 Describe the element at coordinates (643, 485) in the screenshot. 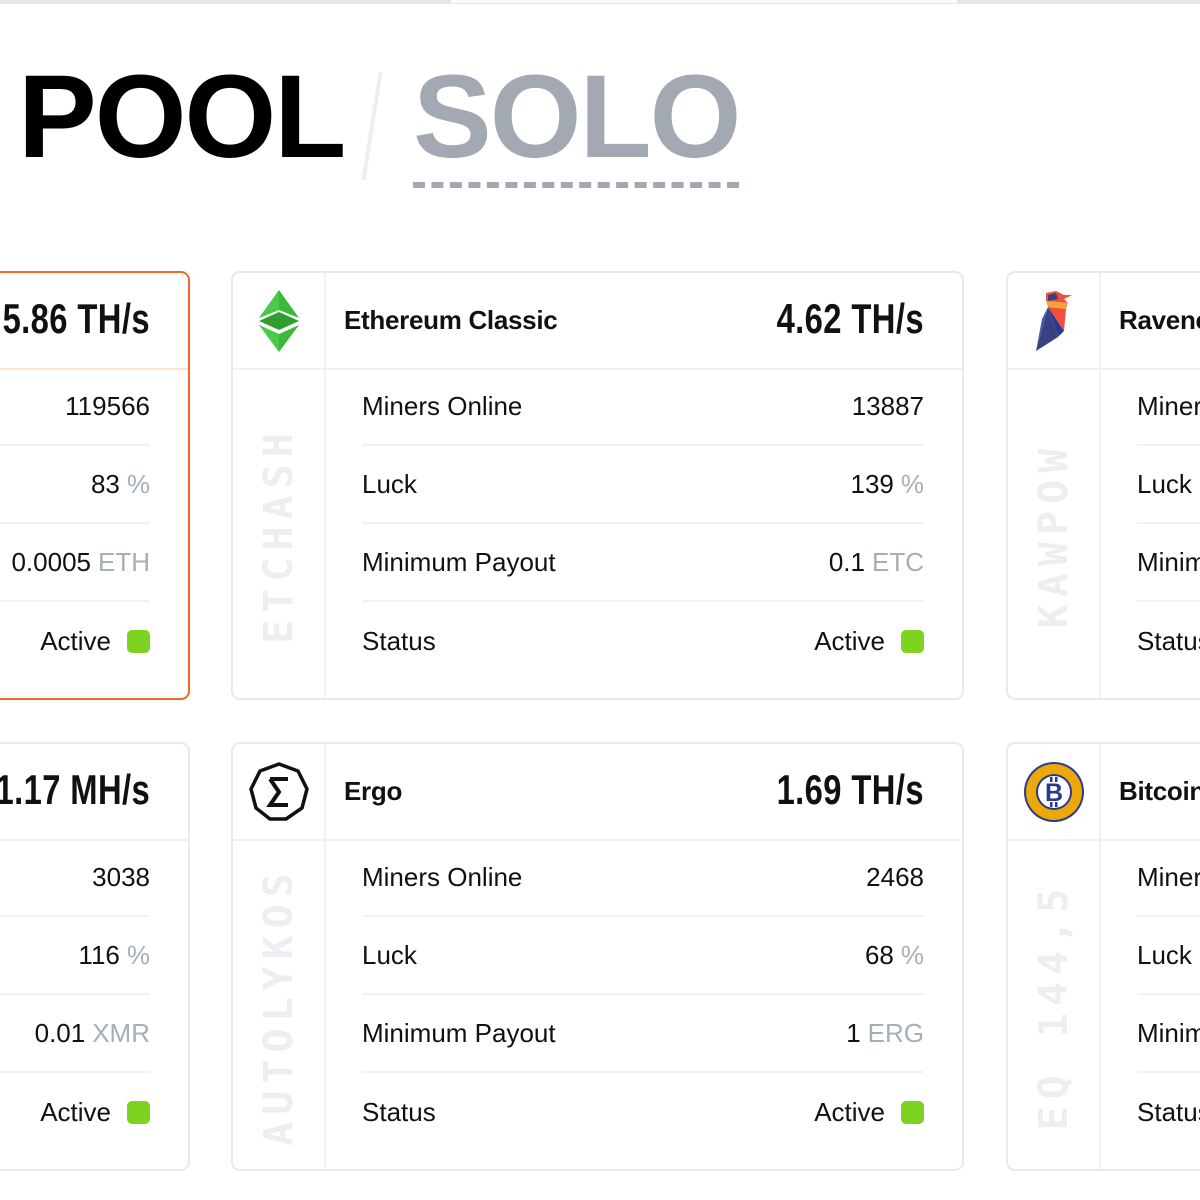

I see `row-luck: Luck 139%` at that location.